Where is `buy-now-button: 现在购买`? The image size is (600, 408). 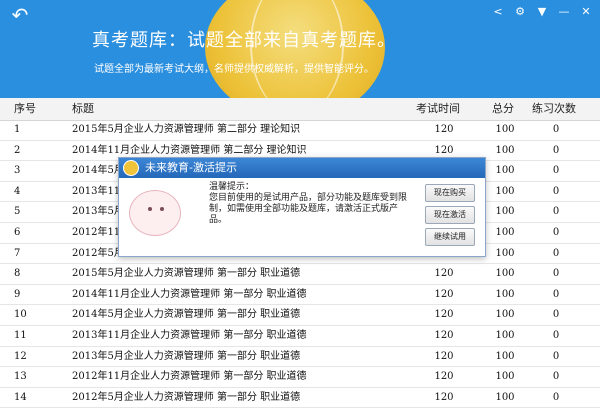 buy-now-button: 现在购买 is located at coordinates (450, 193).